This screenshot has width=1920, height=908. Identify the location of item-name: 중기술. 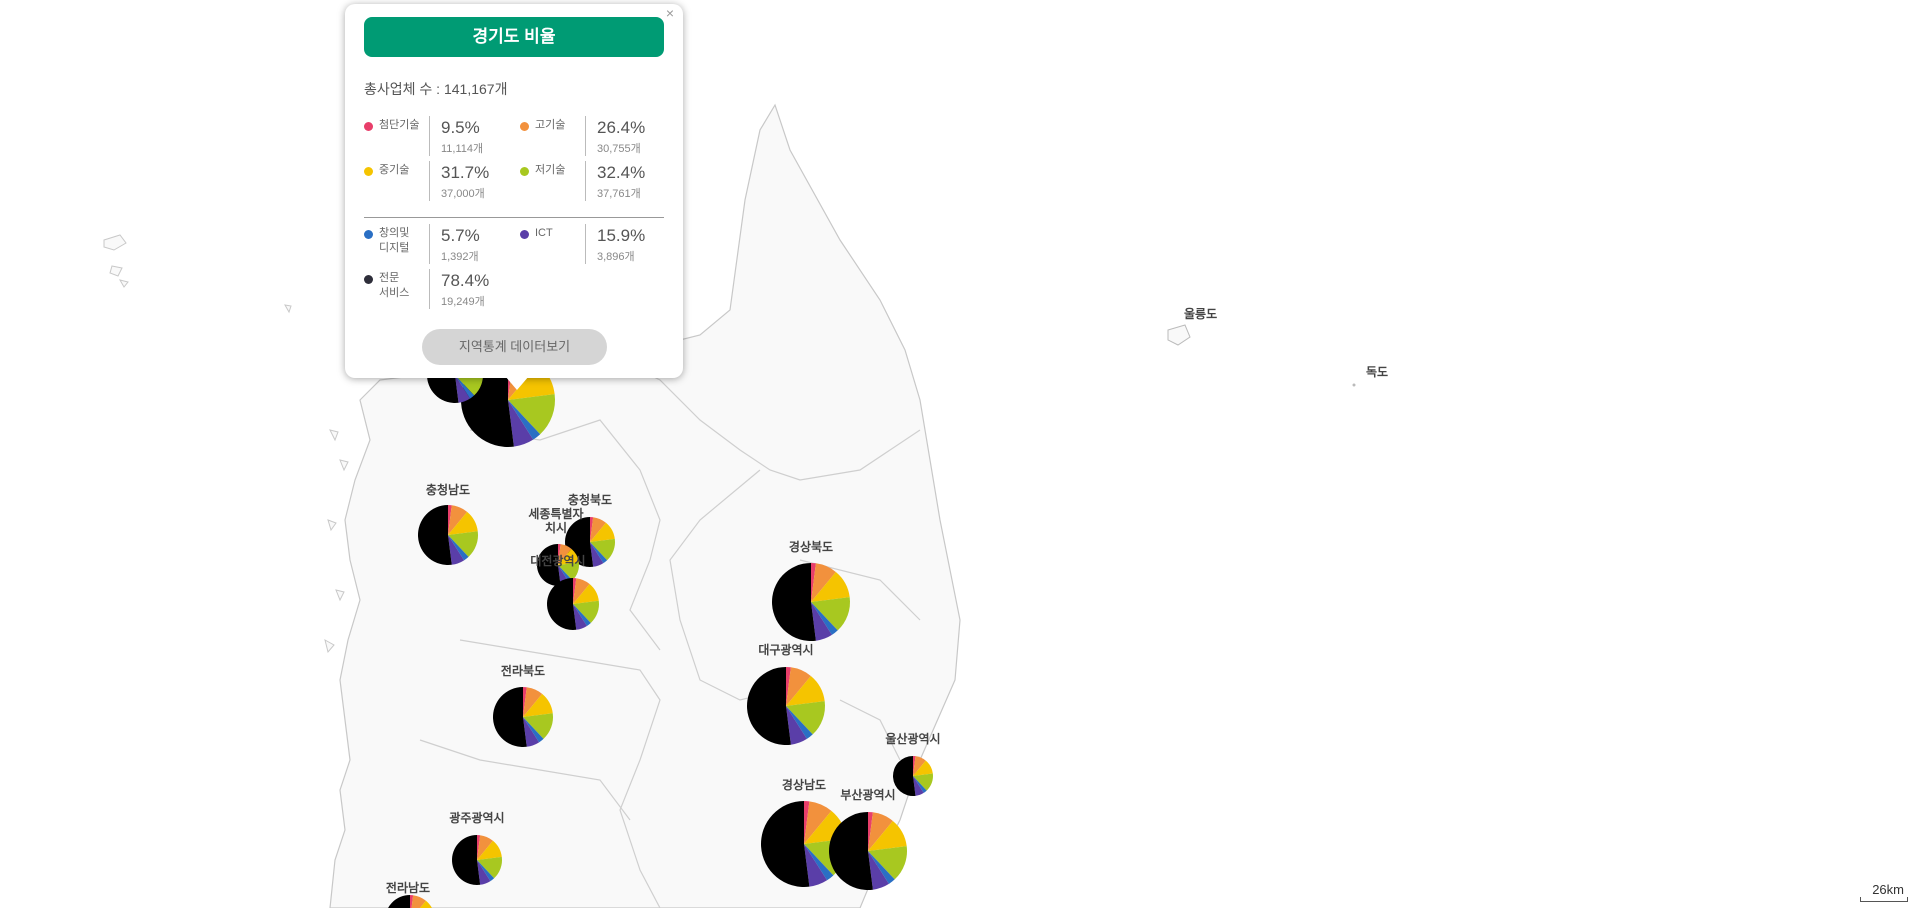
(394, 170).